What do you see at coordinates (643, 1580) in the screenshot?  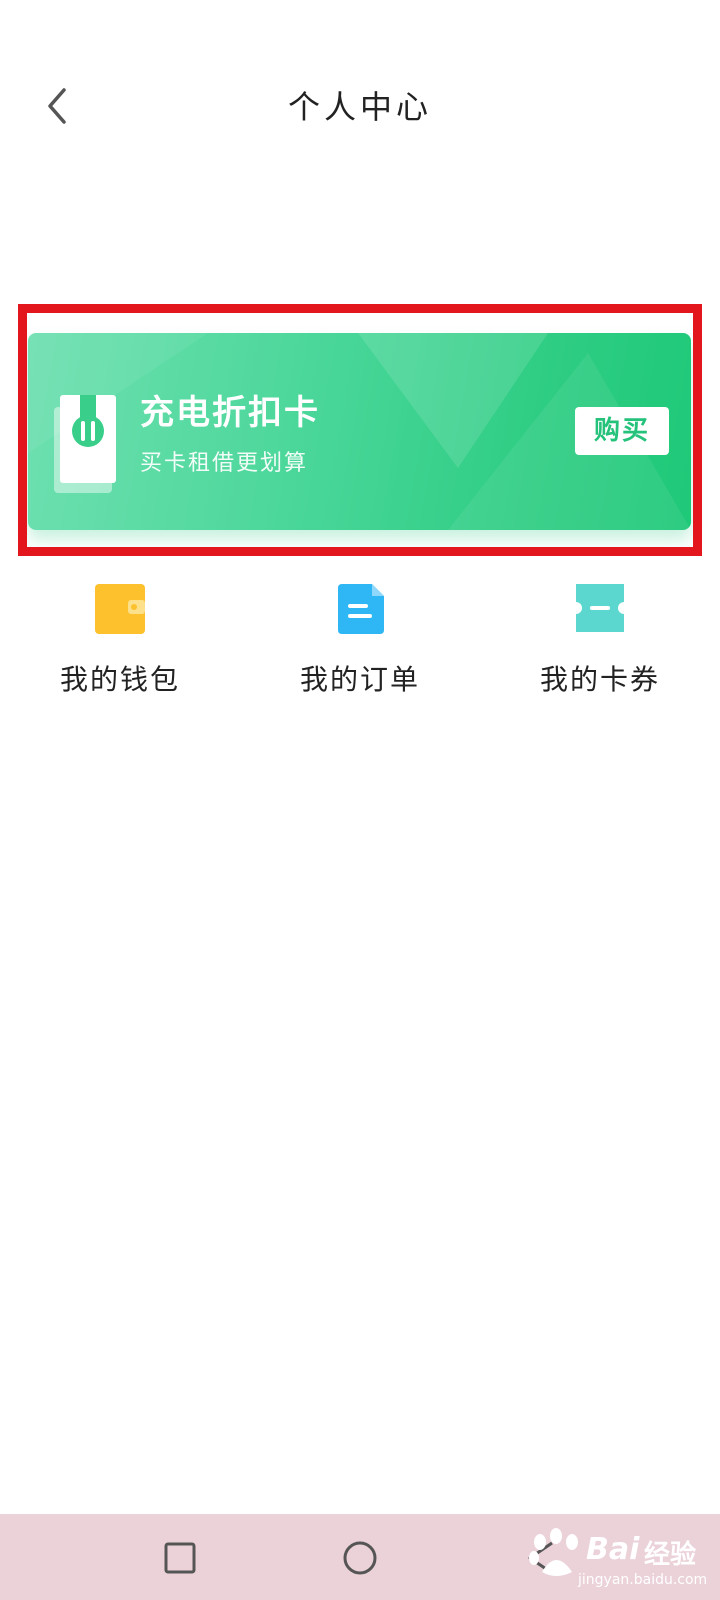 I see `watermark-url: jingyan.baidu.com` at bounding box center [643, 1580].